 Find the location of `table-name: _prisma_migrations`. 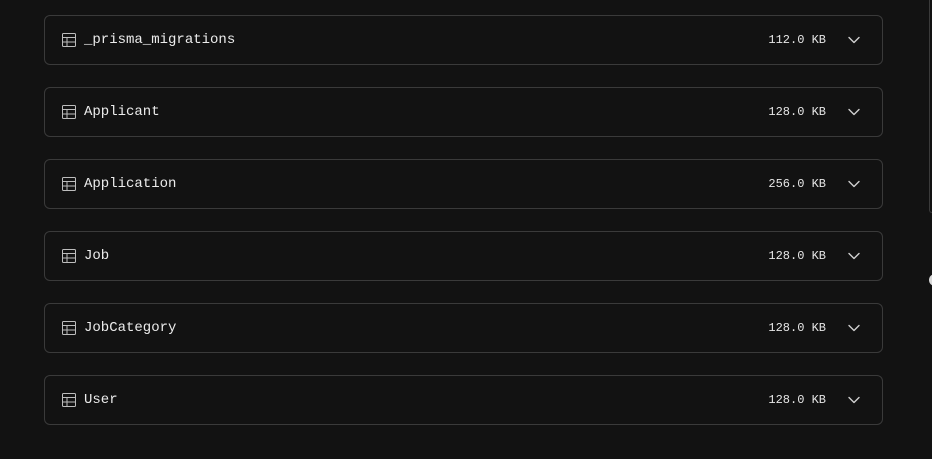

table-name: _prisma_migrations is located at coordinates (160, 40).